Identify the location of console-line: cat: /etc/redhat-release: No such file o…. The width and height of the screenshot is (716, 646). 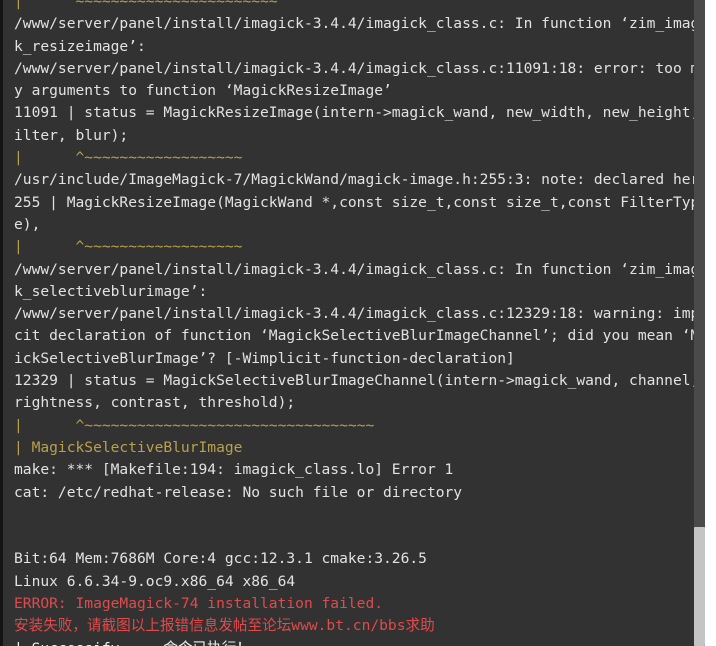
(238, 492).